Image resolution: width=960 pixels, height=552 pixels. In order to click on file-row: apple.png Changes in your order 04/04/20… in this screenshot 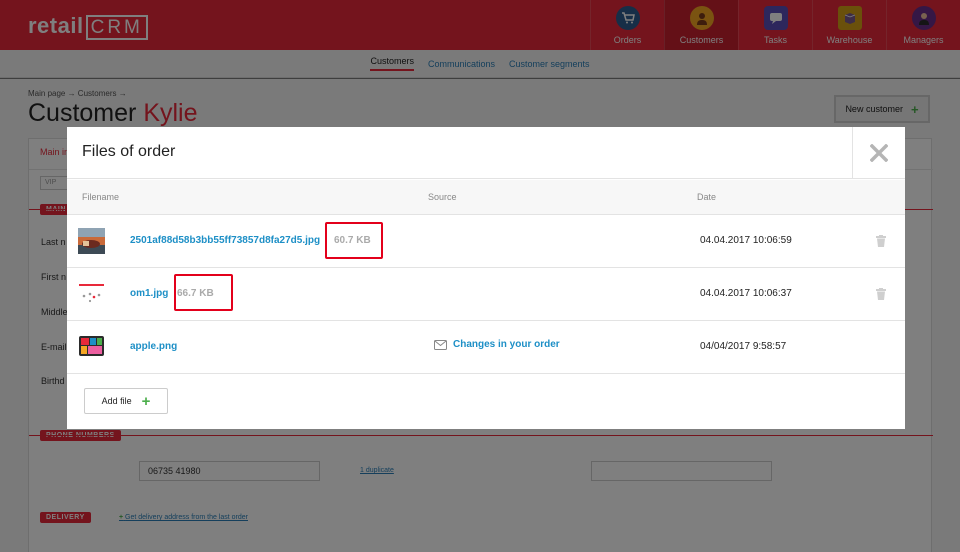, I will do `click(486, 347)`.